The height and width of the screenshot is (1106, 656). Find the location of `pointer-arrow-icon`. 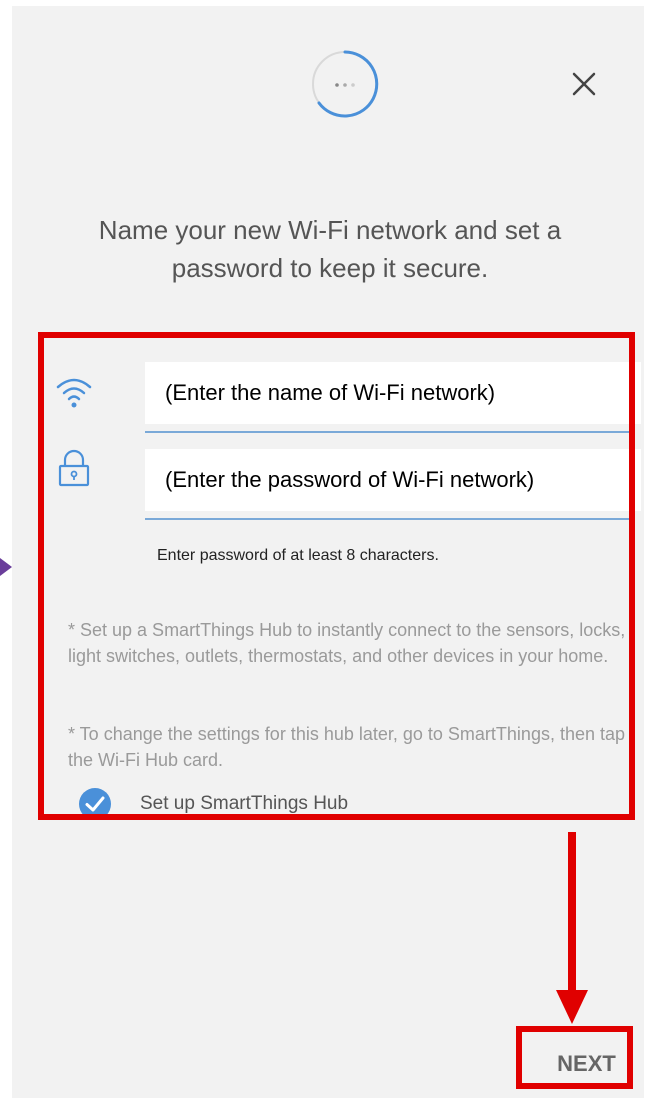

pointer-arrow-icon is located at coordinates (6, 567).